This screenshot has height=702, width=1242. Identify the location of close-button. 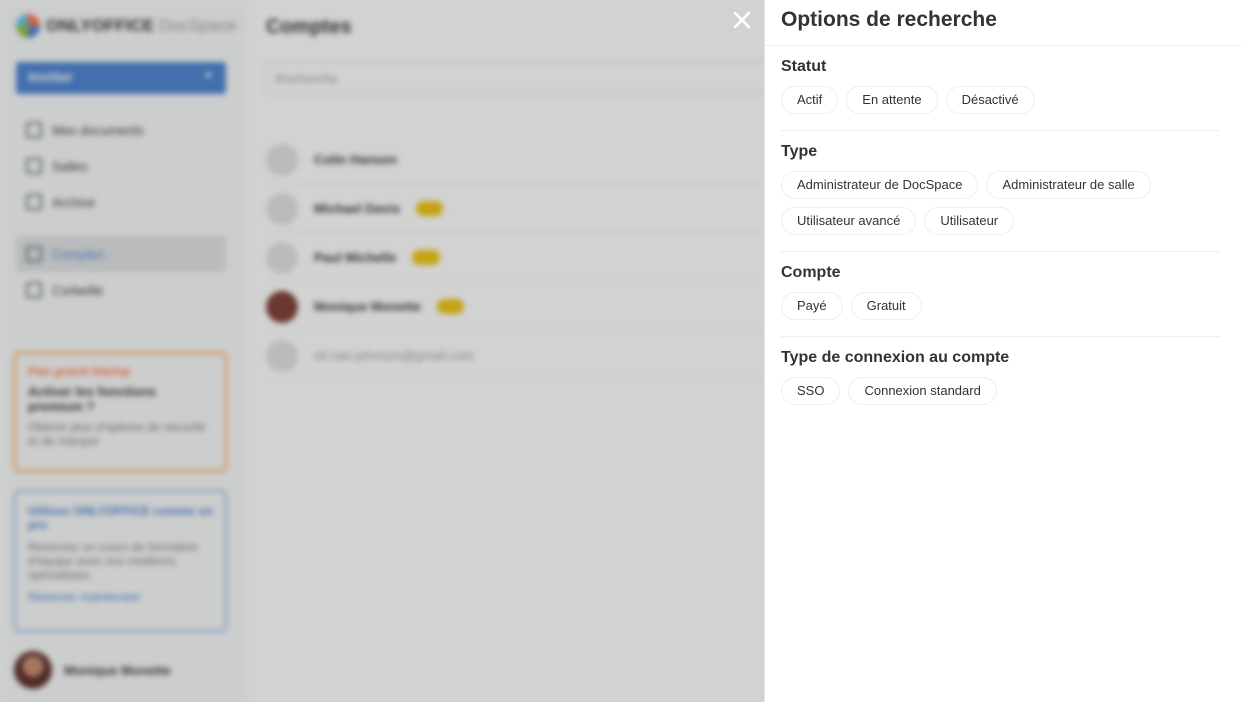
(742, 20).